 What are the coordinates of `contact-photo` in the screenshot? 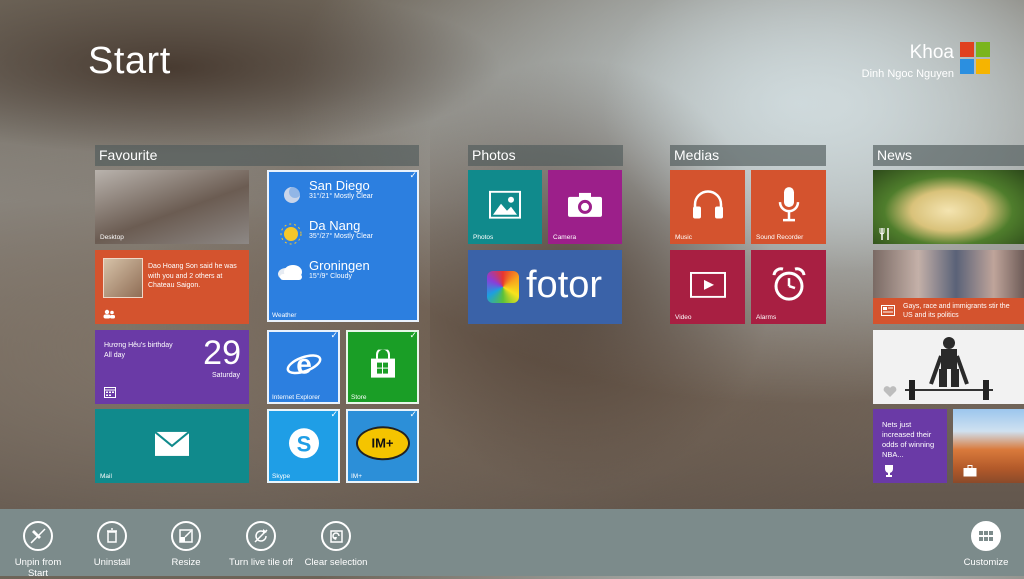 It's located at (123, 278).